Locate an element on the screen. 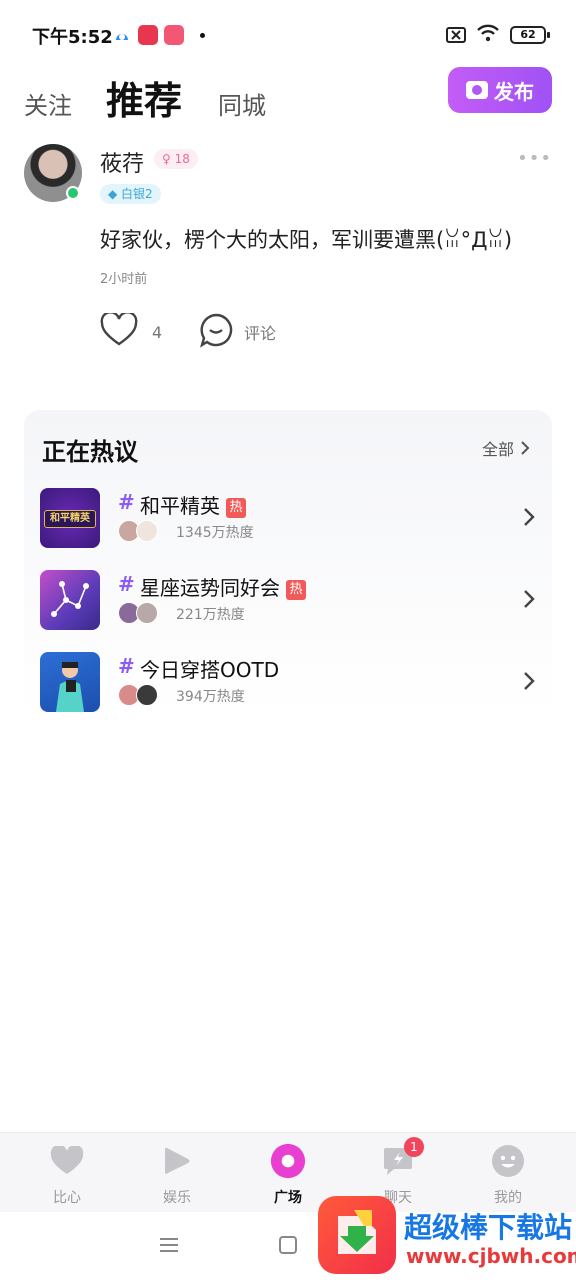 This screenshot has height=1280, width=576. view-all-label: 全部 is located at coordinates (497, 449).